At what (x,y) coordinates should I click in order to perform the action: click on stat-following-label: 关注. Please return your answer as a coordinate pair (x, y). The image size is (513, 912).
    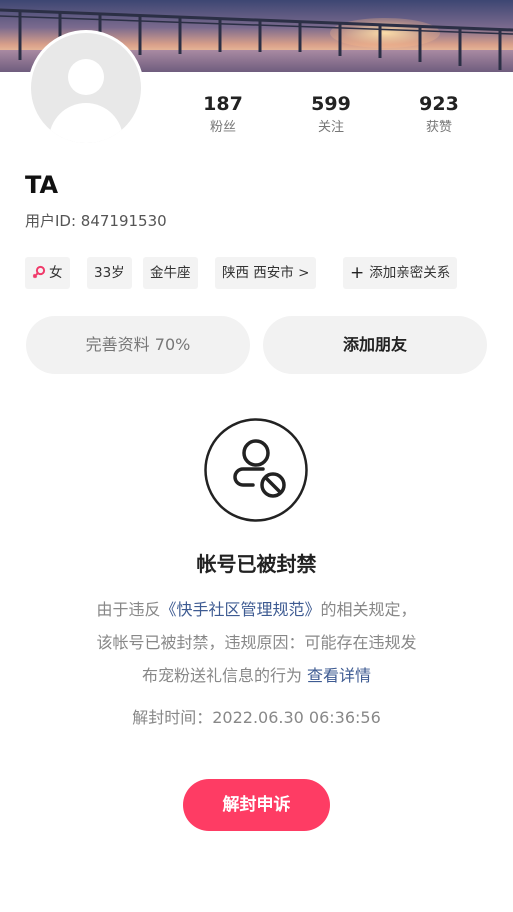
    Looking at the image, I should click on (330, 127).